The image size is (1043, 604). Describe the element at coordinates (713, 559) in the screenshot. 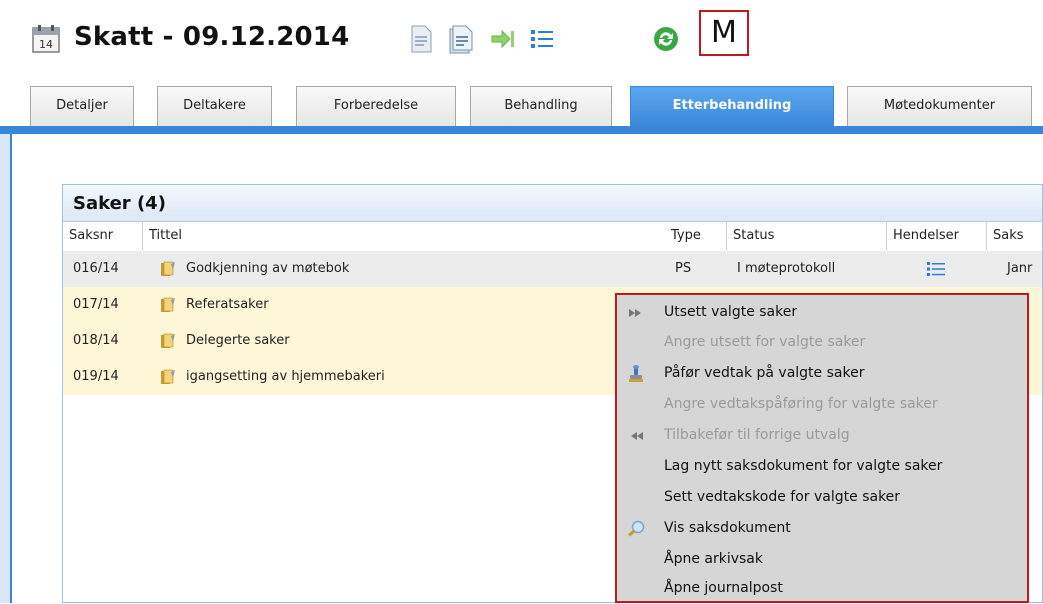

I see `menu-item-label: Åpne arkivsak` at that location.